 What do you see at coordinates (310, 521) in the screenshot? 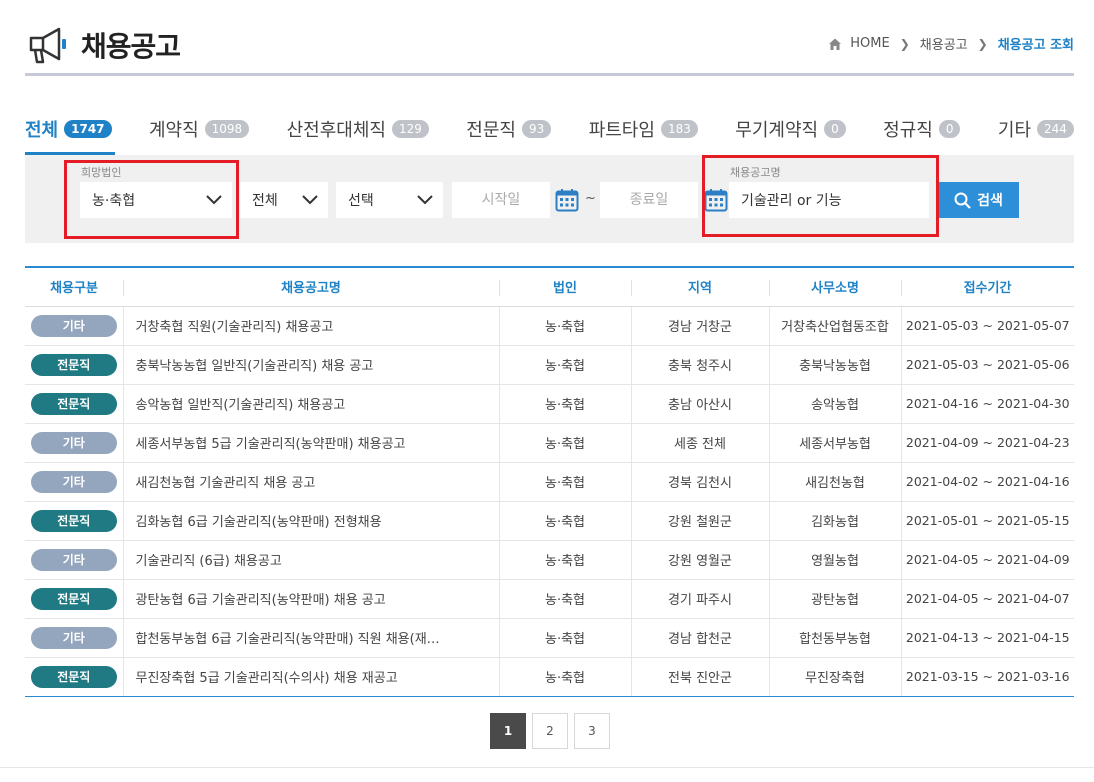
I see `job-title-link: 김화농협 6급 기술관리직(농약판매) 전형채용` at bounding box center [310, 521].